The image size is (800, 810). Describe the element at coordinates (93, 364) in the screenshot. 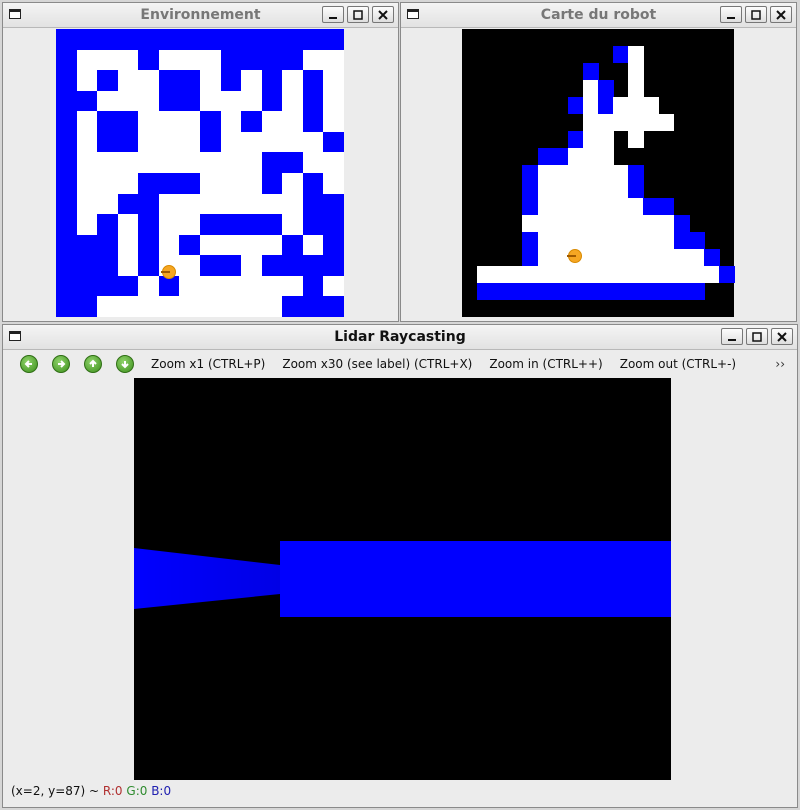

I see `pan-up-button` at that location.